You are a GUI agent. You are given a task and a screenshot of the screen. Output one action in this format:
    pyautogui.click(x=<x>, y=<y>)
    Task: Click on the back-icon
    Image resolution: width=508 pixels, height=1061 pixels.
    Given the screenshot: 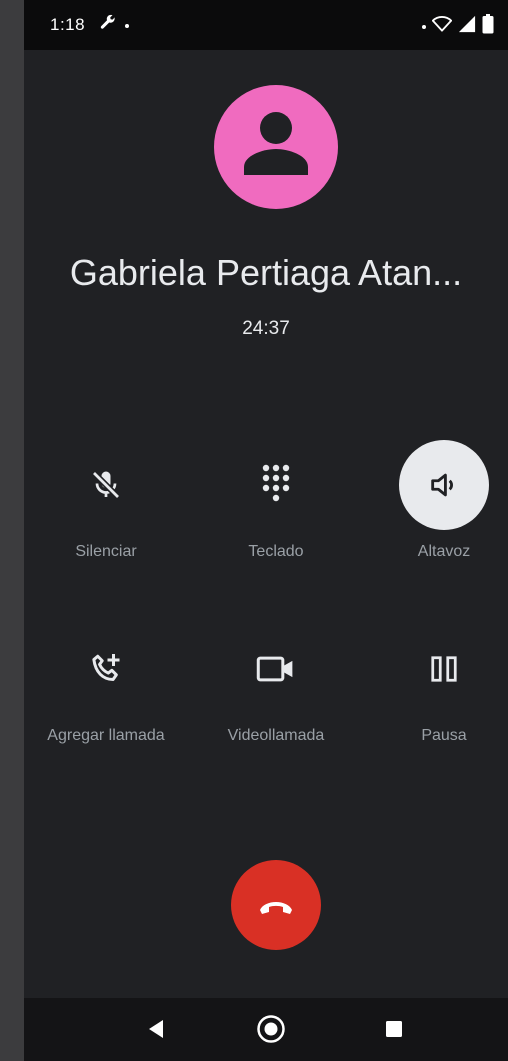 What is the action you would take?
    pyautogui.click(x=156, y=1029)
    